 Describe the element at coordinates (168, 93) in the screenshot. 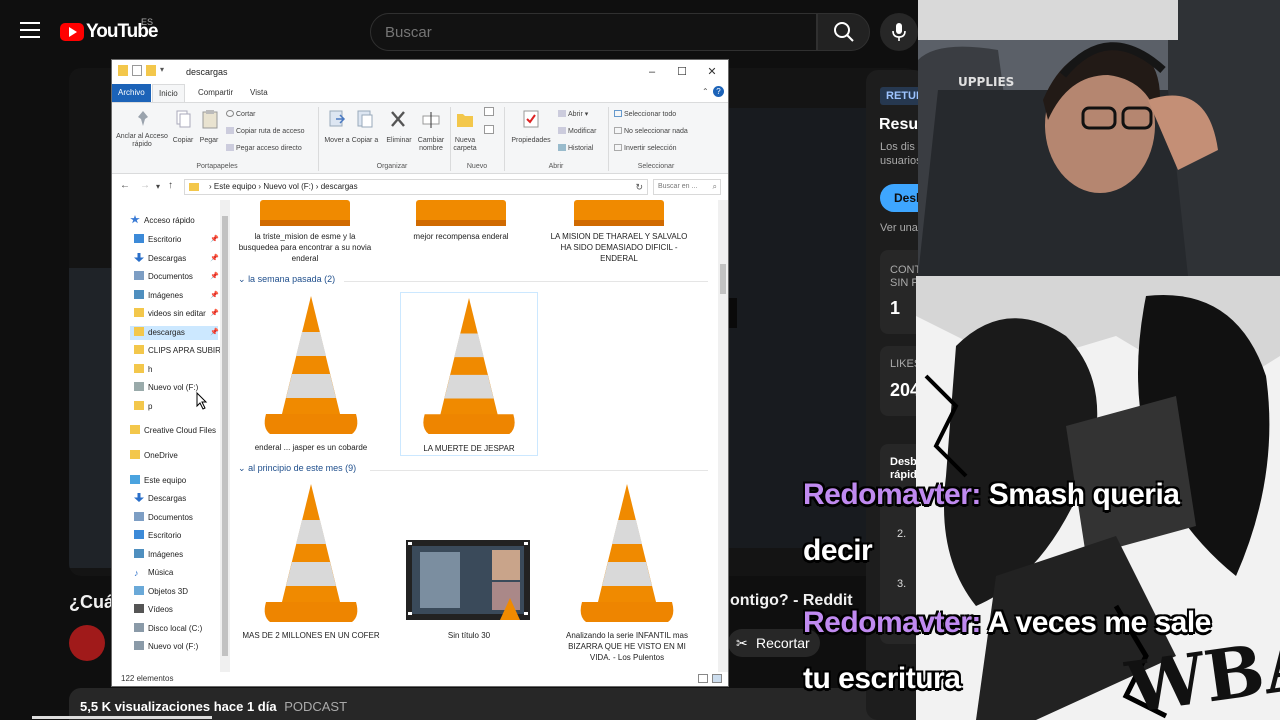

I see `tab-inicio: Inicio` at that location.